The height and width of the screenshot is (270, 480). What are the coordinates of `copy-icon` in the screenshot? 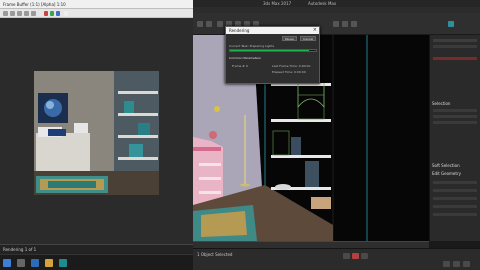 It's located at (12, 13).